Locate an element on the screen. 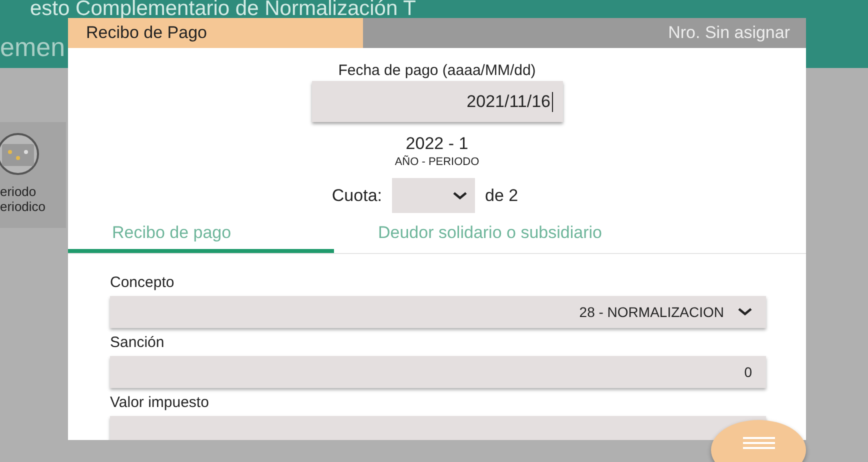  cuota-total: de 2 is located at coordinates (501, 196).